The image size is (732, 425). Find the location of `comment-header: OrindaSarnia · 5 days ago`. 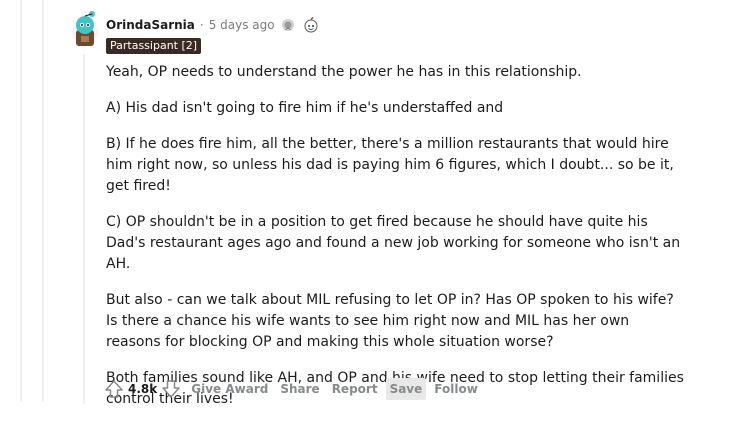

comment-header: OrindaSarnia · 5 days ago is located at coordinates (212, 25).